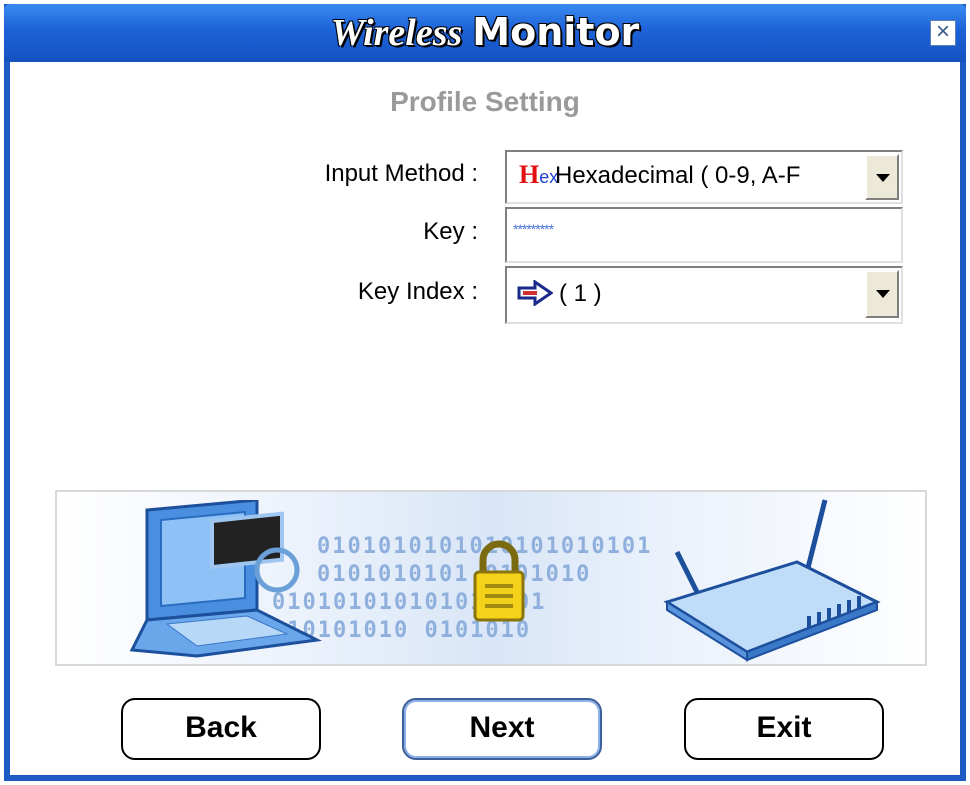  What do you see at coordinates (580, 293) in the screenshot?
I see `key-index-value: ( 1 )` at bounding box center [580, 293].